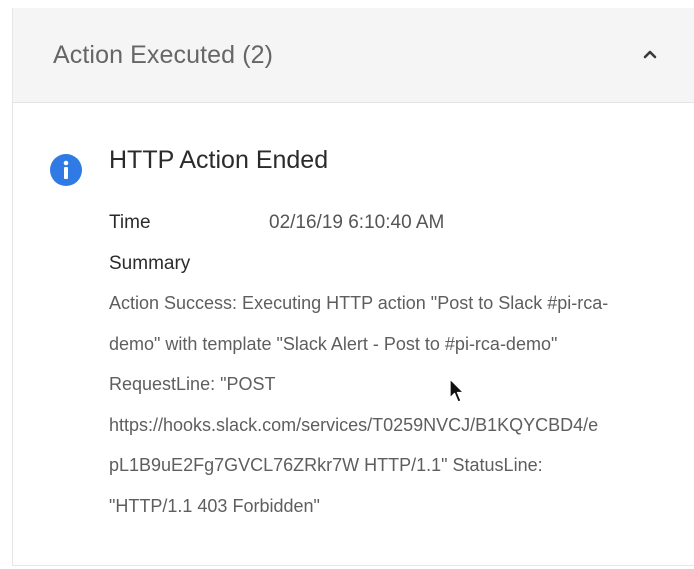 Image resolution: width=694 pixels, height=569 pixels. I want to click on chevron-up-icon, so click(650, 54).